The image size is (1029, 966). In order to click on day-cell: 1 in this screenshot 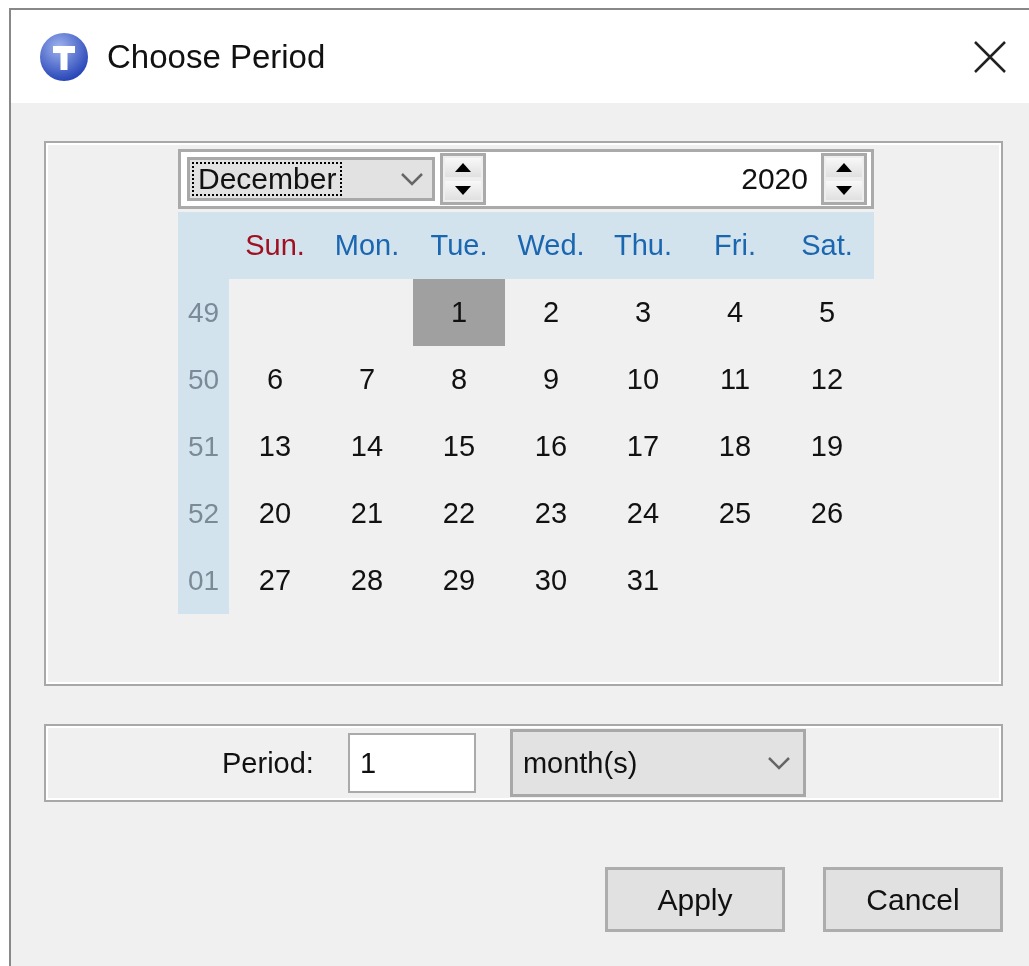, I will do `click(459, 312)`.